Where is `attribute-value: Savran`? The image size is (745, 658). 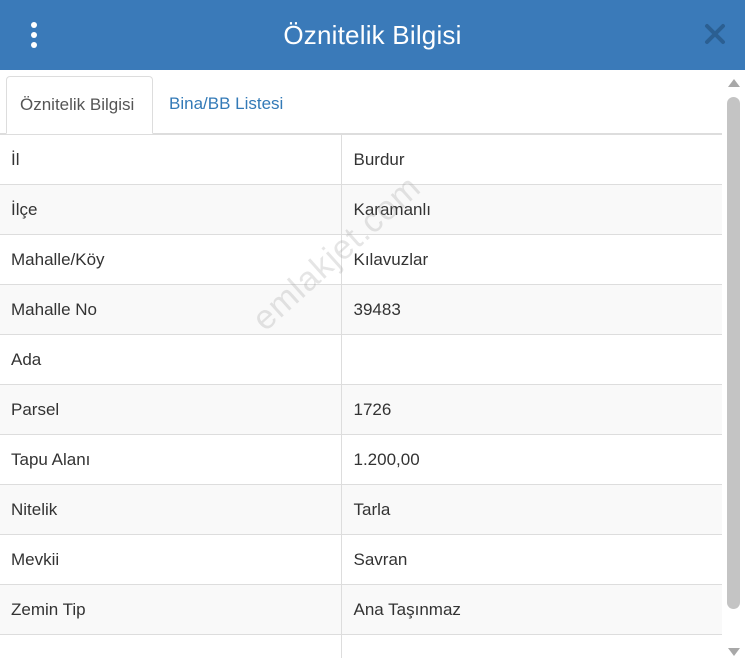 attribute-value: Savran is located at coordinates (531, 559).